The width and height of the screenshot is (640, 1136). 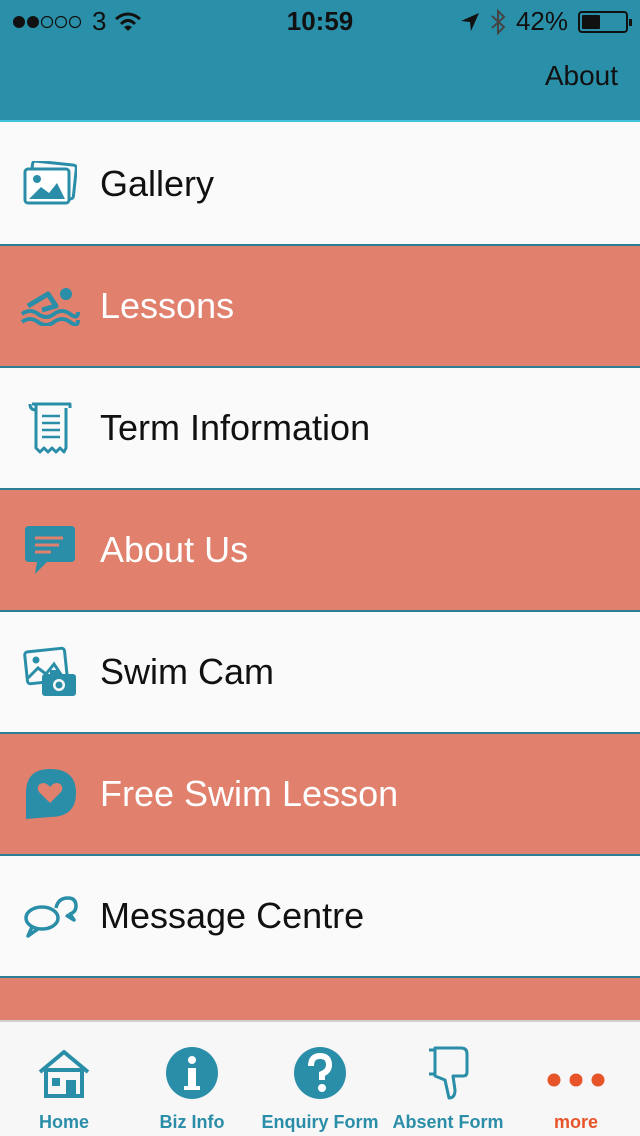 I want to click on battery-percent: 42%, so click(x=541, y=21).